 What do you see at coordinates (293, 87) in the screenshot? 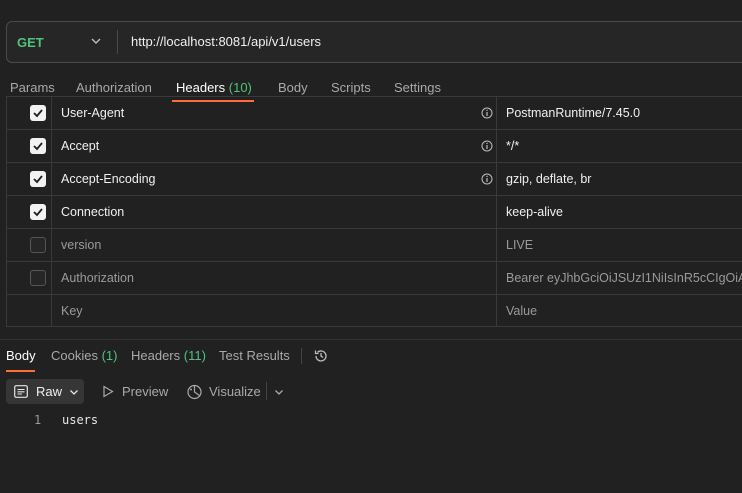
I see `tab-body: Body` at bounding box center [293, 87].